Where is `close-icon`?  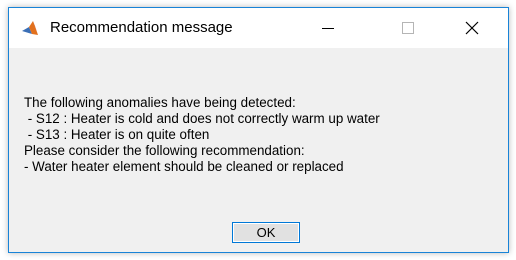 close-icon is located at coordinates (472, 28).